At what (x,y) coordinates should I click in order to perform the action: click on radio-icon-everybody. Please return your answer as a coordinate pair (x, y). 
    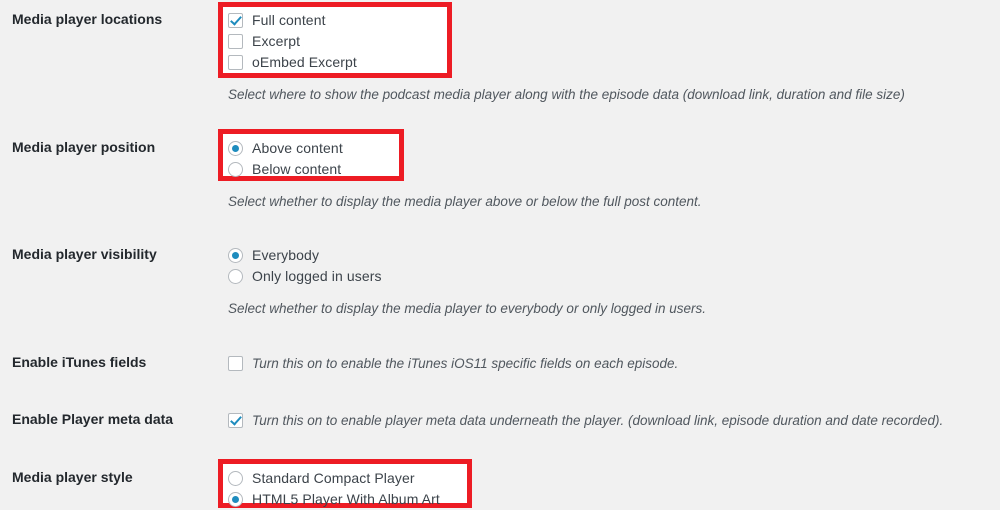
    Looking at the image, I should click on (235, 255).